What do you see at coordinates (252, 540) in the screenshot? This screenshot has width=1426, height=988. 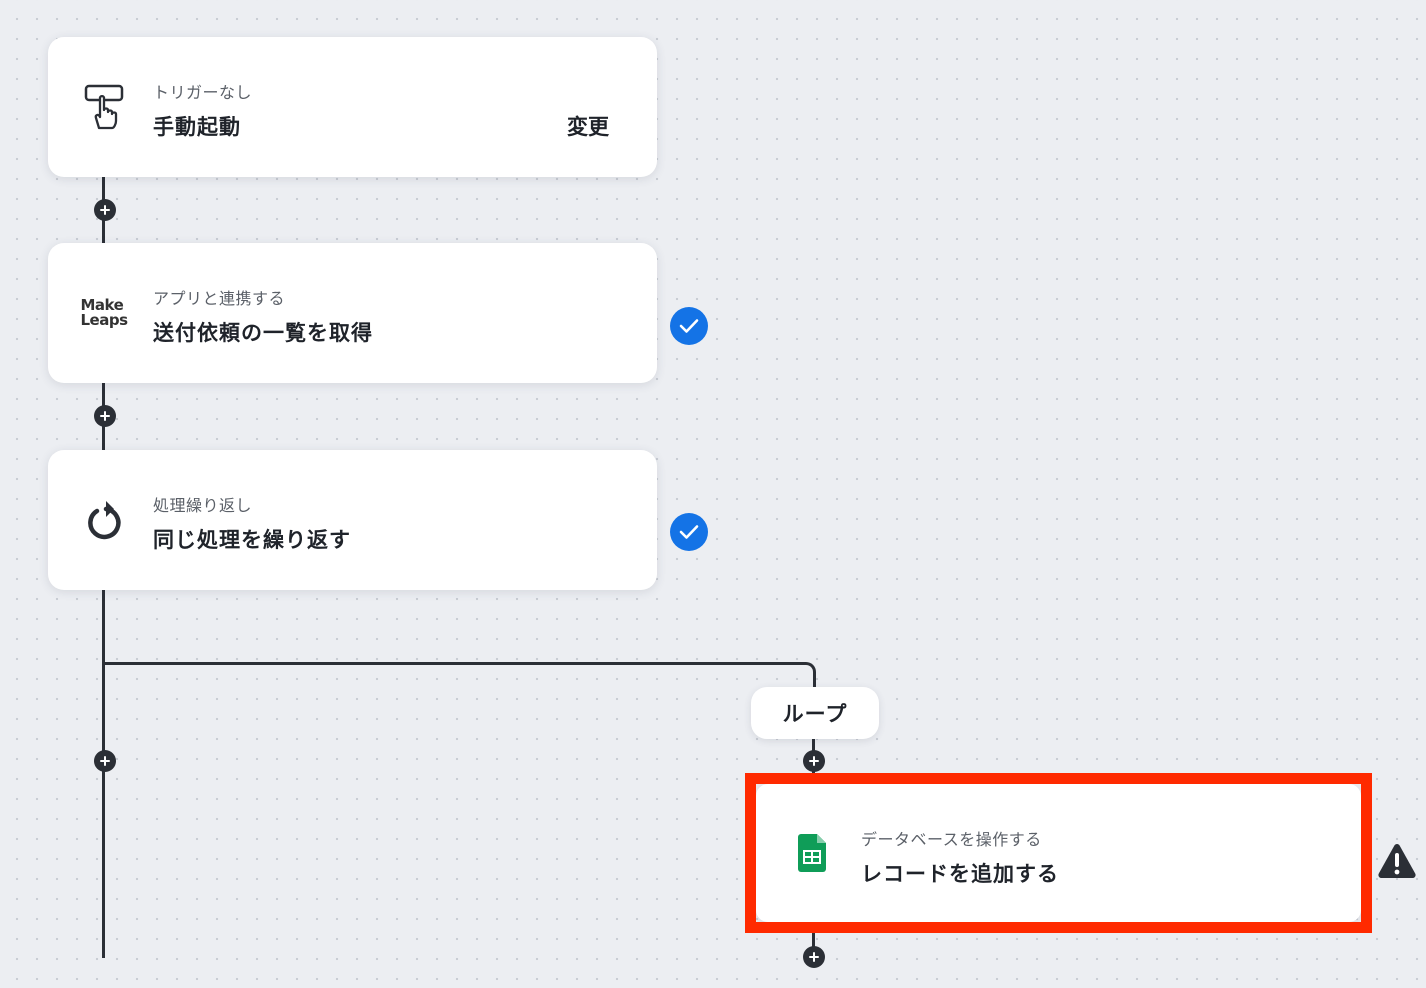 I see `step-title: 同じ処理を繰り返す` at bounding box center [252, 540].